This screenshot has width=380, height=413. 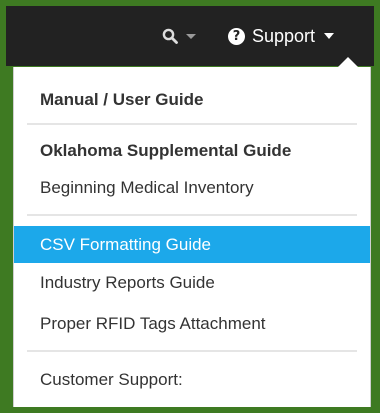 I want to click on top-navbar: ? Support, so click(x=190, y=36).